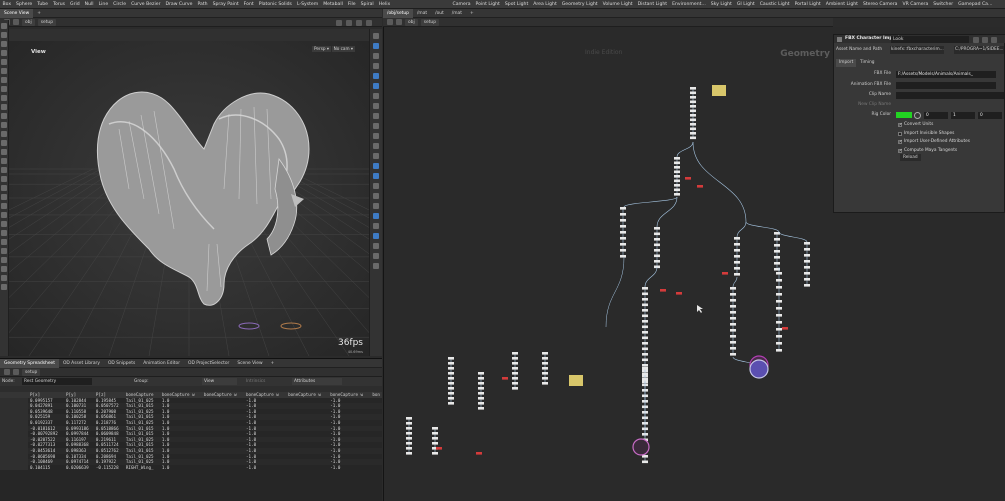  I want to click on shelf-light-tool-6: Distant Light, so click(652, 4).